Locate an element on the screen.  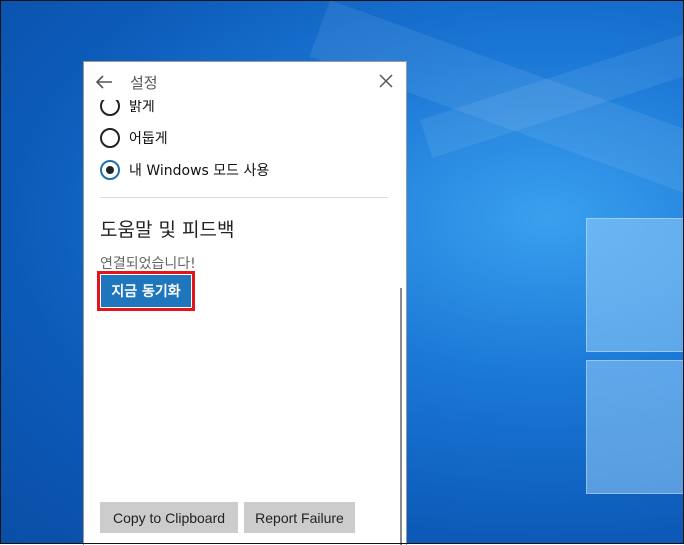
back-arrow-icon is located at coordinates (104, 82).